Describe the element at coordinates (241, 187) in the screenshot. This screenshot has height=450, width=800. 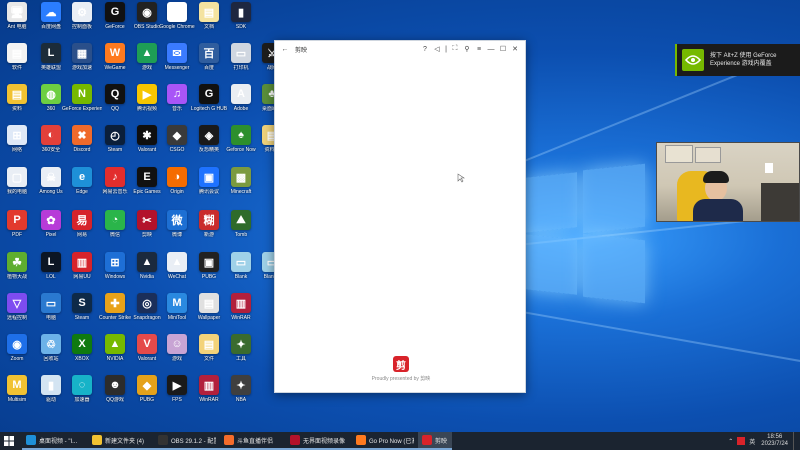
I see `desktop-icon: ▩ Minecraft` at that location.